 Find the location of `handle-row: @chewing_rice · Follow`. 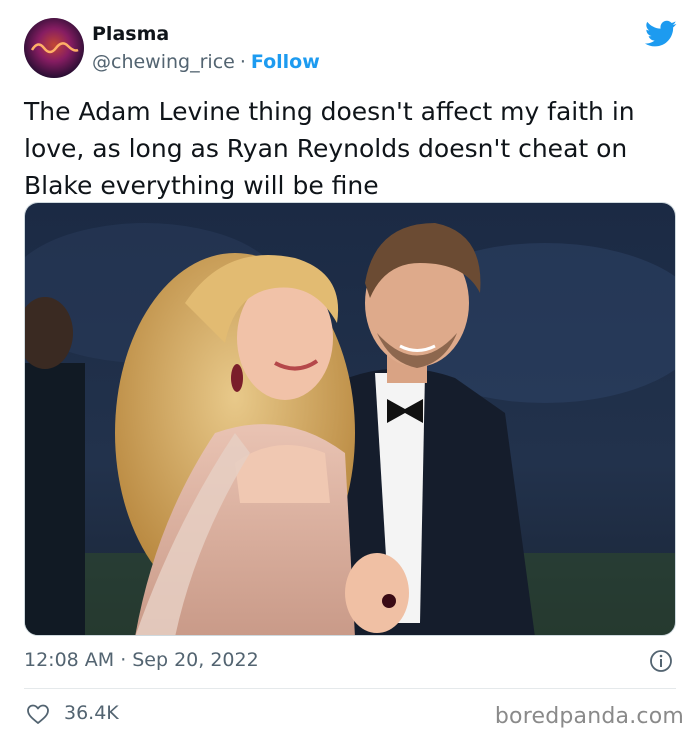

handle-row: @chewing_rice · Follow is located at coordinates (206, 62).